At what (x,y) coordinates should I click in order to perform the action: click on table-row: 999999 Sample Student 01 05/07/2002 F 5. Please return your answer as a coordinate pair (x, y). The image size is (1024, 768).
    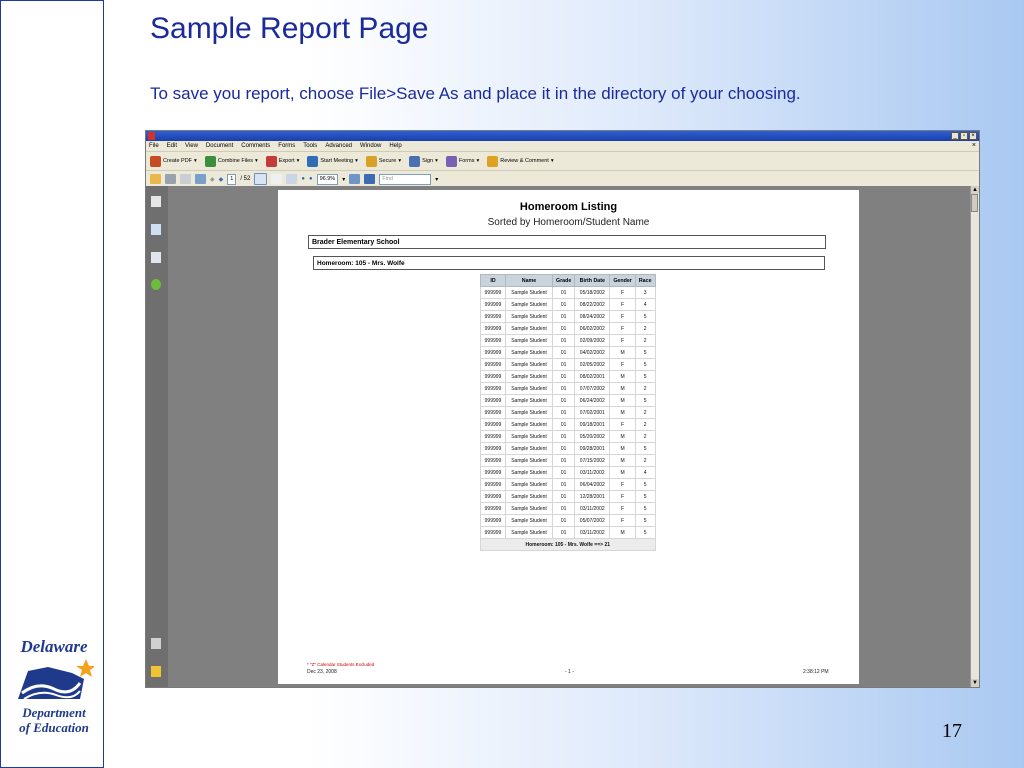
    Looking at the image, I should click on (568, 520).